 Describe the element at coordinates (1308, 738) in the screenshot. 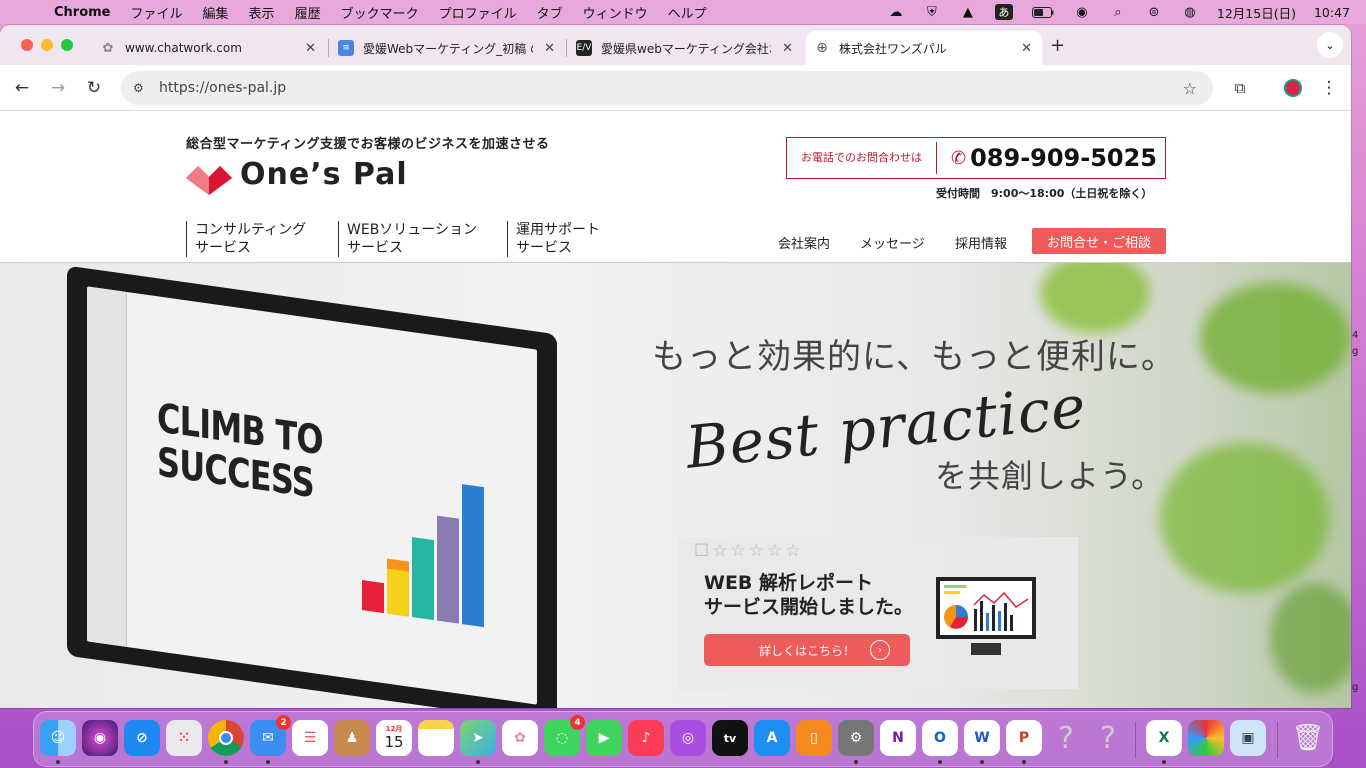

I see `trash-icon: 🗑` at that location.